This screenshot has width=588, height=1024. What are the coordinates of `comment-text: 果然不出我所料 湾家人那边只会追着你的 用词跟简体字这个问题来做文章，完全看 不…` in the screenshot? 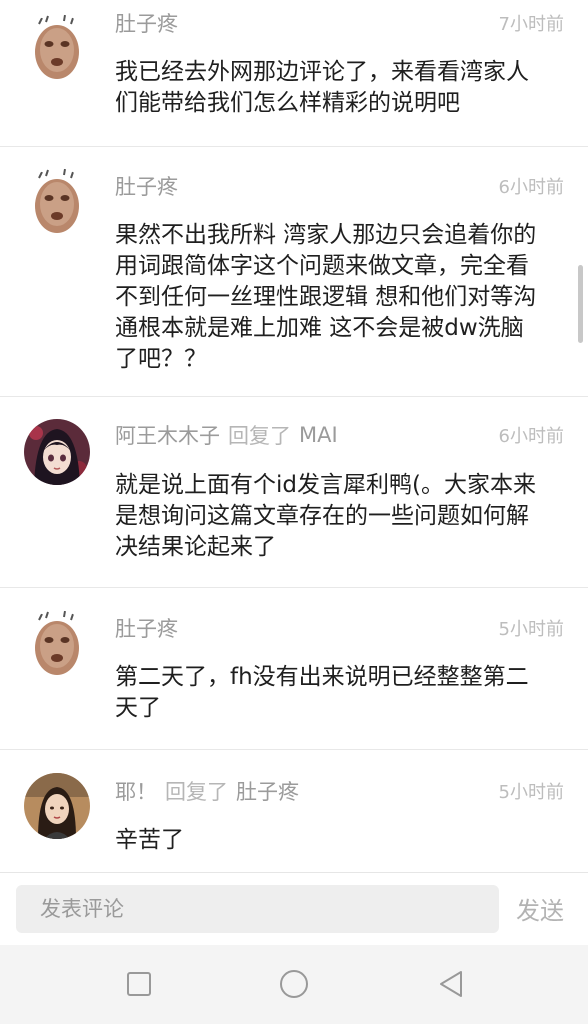 It's located at (340, 297).